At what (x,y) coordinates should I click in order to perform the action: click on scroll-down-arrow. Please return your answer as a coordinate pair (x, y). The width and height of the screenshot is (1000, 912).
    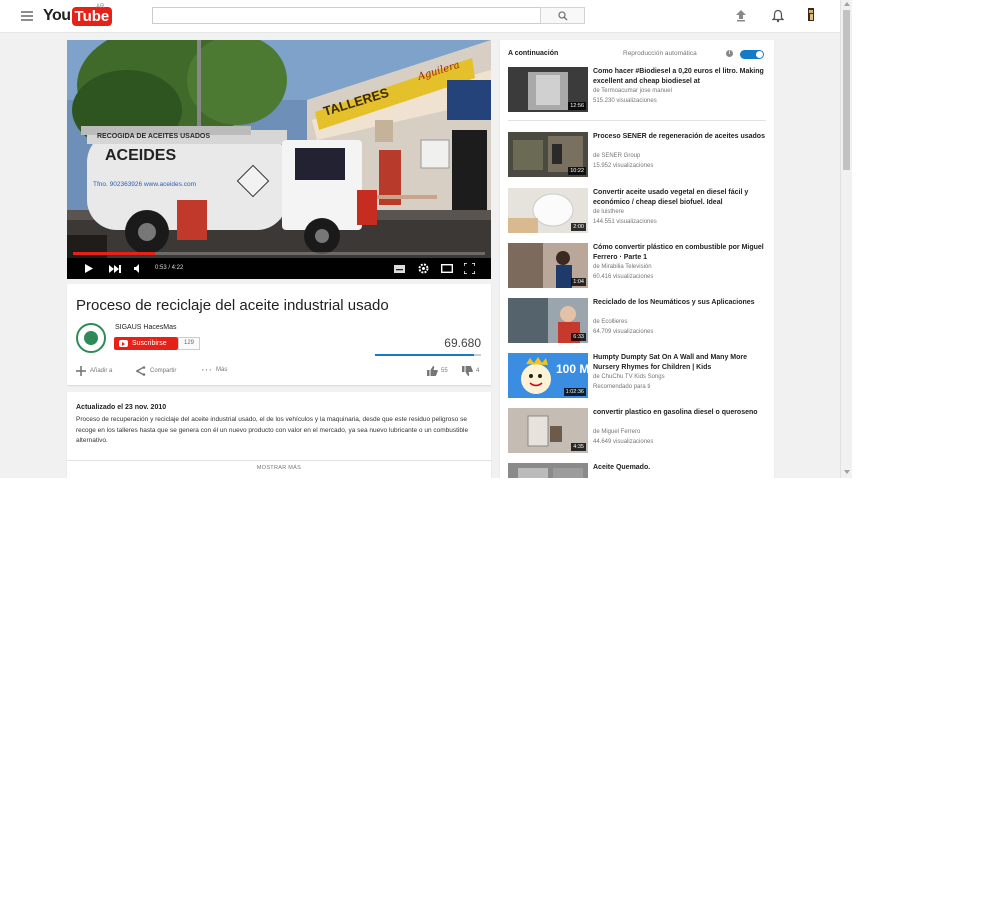
    Looking at the image, I should click on (847, 472).